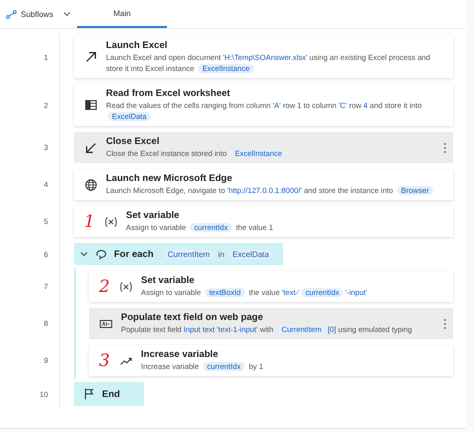 Image resolution: width=474 pixels, height=432 pixels. I want to click on loop-description: CurrentItem in ExcelData, so click(218, 254).